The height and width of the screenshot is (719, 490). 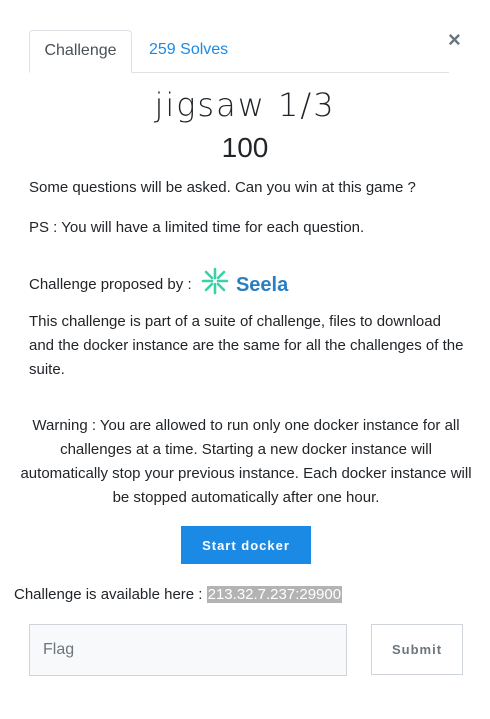 What do you see at coordinates (110, 284) in the screenshot?
I see `proposed-by-label: Challenge proposed by :` at bounding box center [110, 284].